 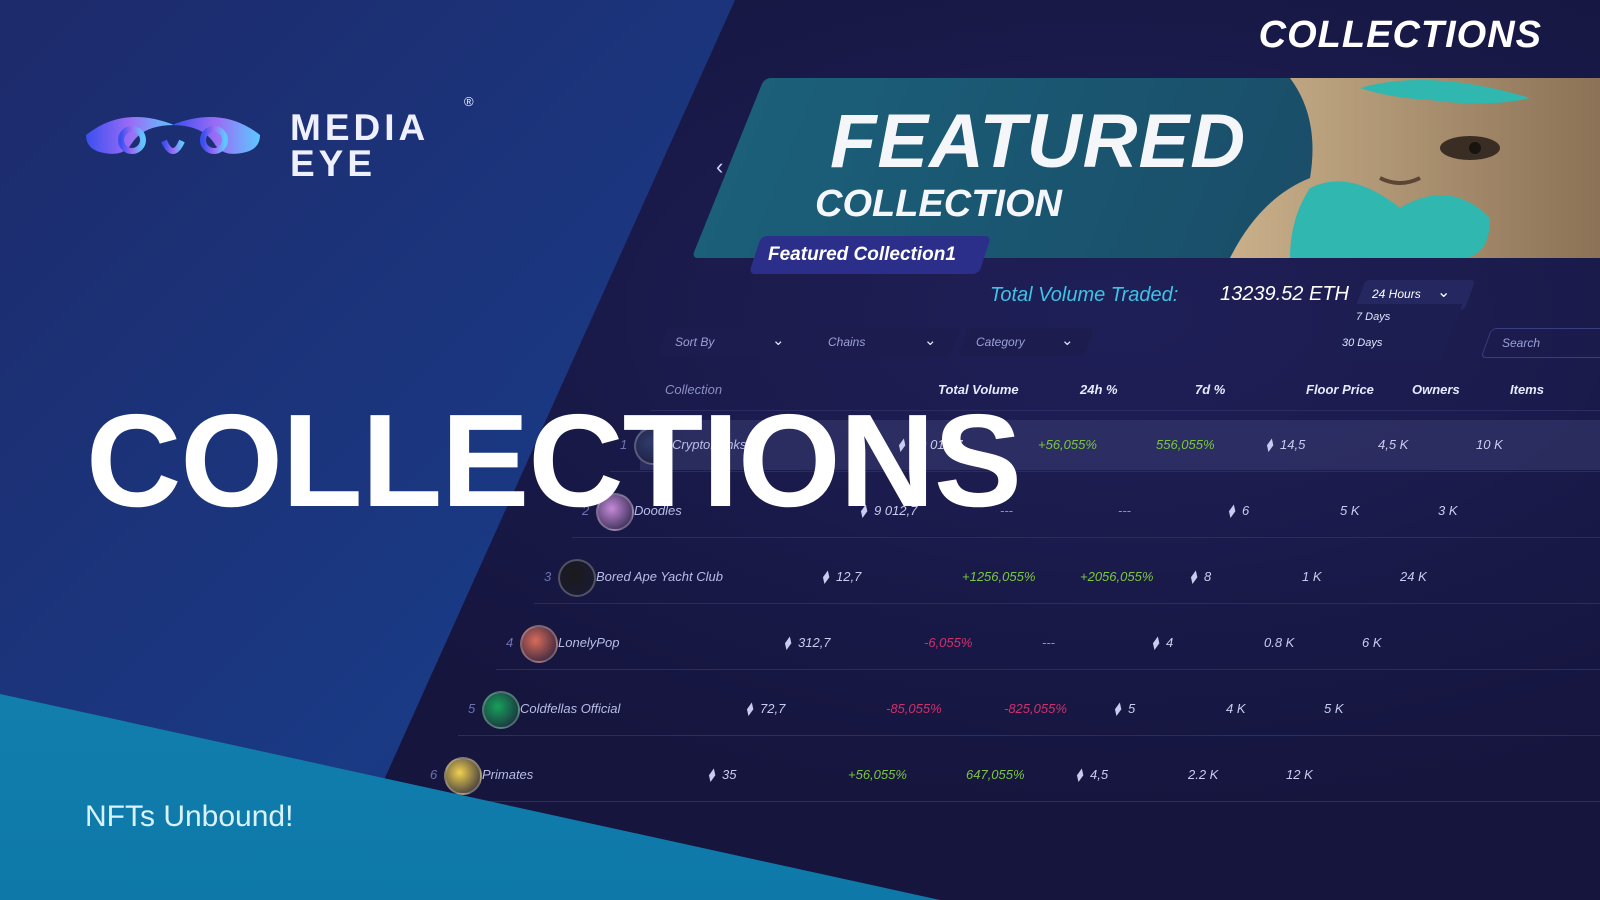 What do you see at coordinates (1413, 576) in the screenshot?
I see `items-value: 24 K` at bounding box center [1413, 576].